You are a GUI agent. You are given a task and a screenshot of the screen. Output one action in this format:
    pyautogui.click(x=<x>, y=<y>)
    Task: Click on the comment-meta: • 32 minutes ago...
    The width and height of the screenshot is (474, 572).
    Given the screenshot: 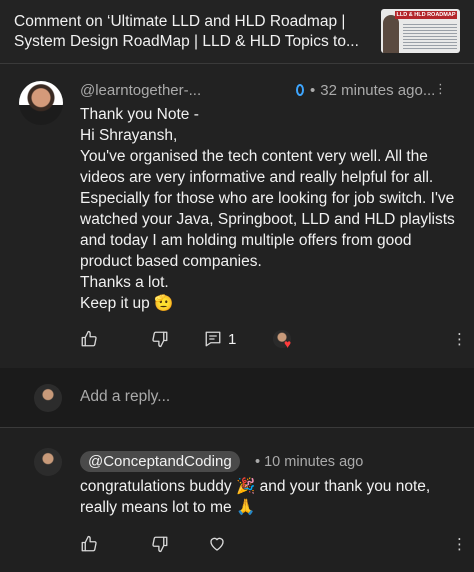 What is the action you would take?
    pyautogui.click(x=365, y=90)
    